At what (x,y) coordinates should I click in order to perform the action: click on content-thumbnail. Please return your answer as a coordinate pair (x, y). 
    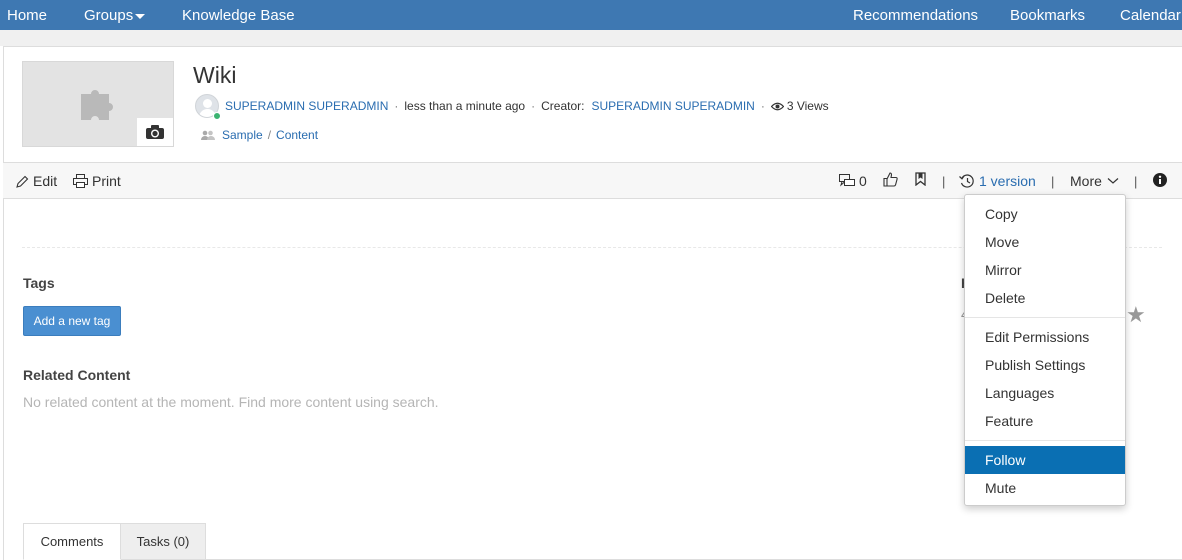
    Looking at the image, I should click on (98, 104).